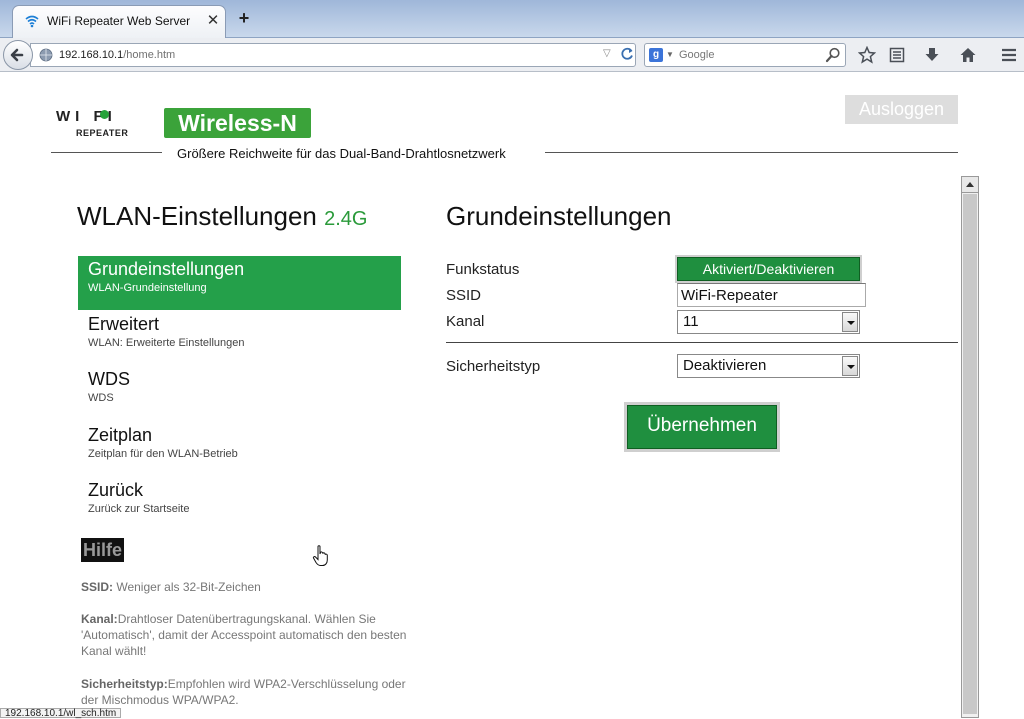 The height and width of the screenshot is (719, 1024). Describe the element at coordinates (483, 269) in the screenshot. I see `funkstatus-label: Funkstatus` at that location.